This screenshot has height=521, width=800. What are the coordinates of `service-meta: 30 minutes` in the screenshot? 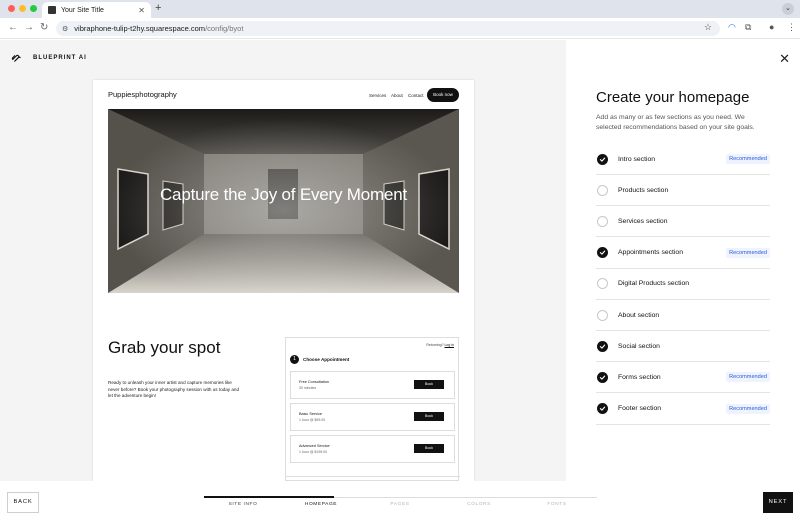 It's located at (308, 388).